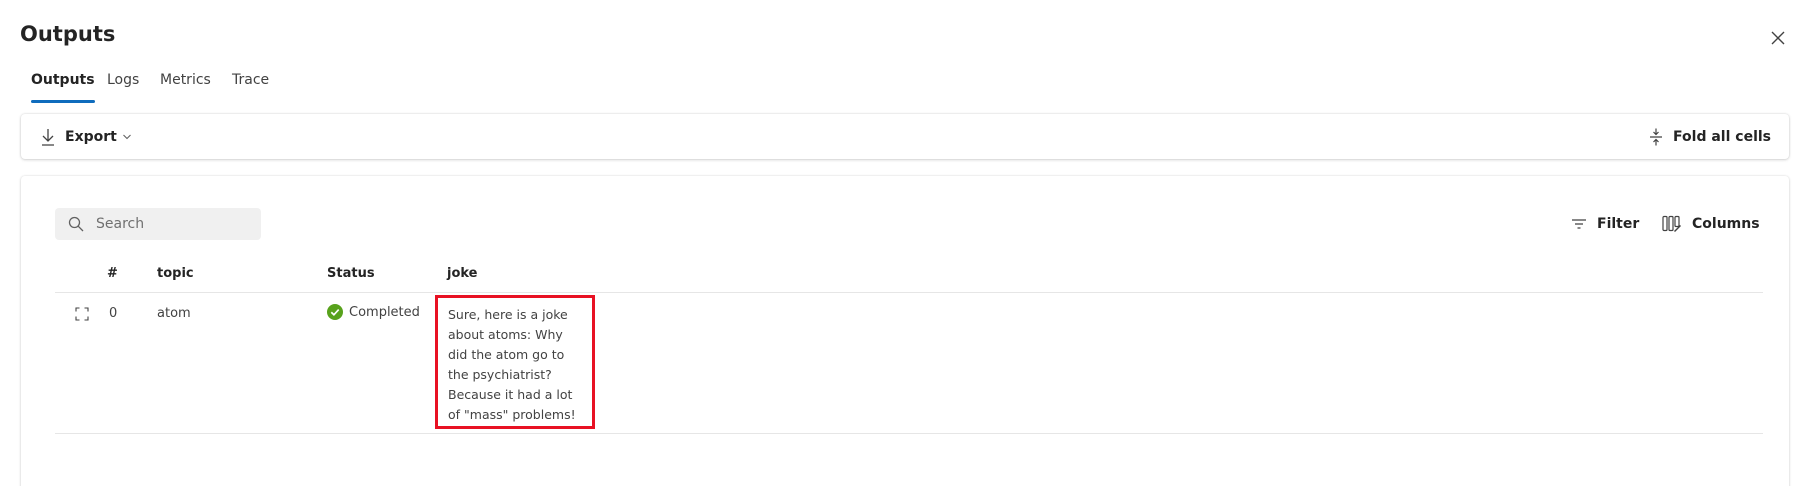  What do you see at coordinates (126, 136) in the screenshot?
I see `chevron-down-icon` at bounding box center [126, 136].